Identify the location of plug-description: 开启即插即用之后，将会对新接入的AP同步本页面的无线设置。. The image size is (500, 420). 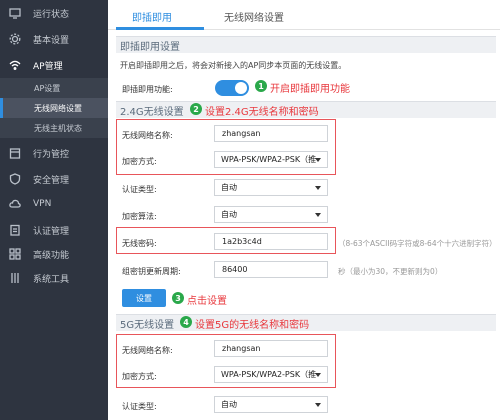
(233, 65).